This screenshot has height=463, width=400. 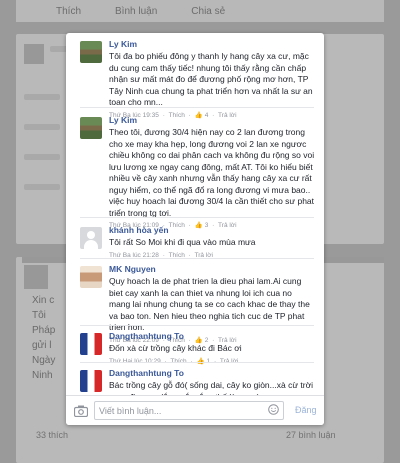 I want to click on bg-like-action: Thích, so click(x=69, y=11).